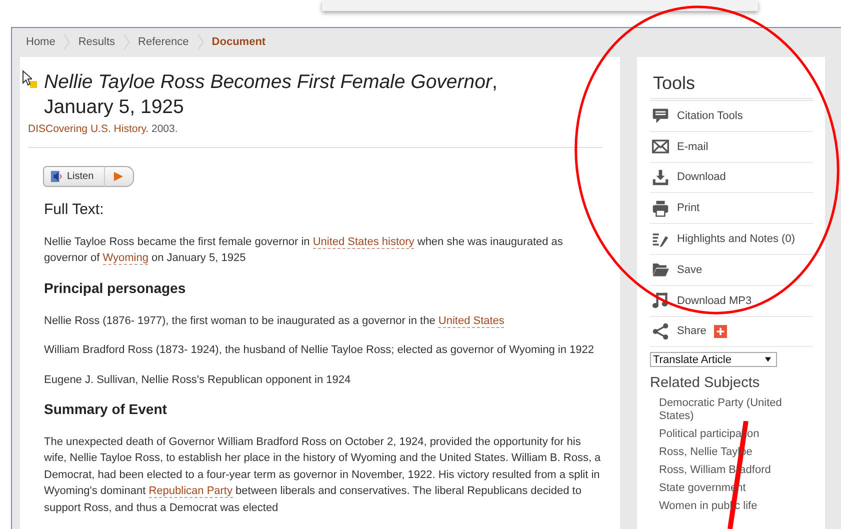 The image size is (841, 529). What do you see at coordinates (323, 475) in the screenshot?
I see `body-paragraph: The unexpected death of Governor William Bradford Ross on October 2, 1924, provided the opportunity for his wife, Nellie Tayloe Ross, to establish her place in the history of Wyoming and the United States. William B. Ross, a Democrat, had been elected to a four-year term as governor in November, 1922. His victory resulted from a split in Wyoming's dominant Republican Party between liberals and conservatives. The liberal Republicans decided to support Ross, and thus a Democrat was elected` at bounding box center [323, 475].